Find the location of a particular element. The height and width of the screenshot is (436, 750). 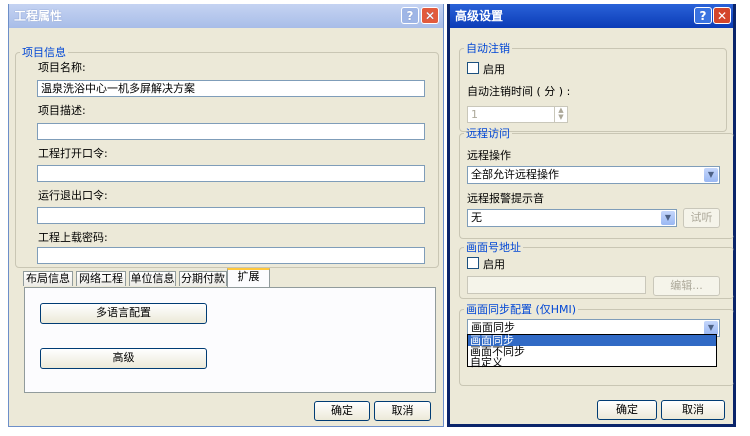

tab-installment: 分期付款 is located at coordinates (203, 278).